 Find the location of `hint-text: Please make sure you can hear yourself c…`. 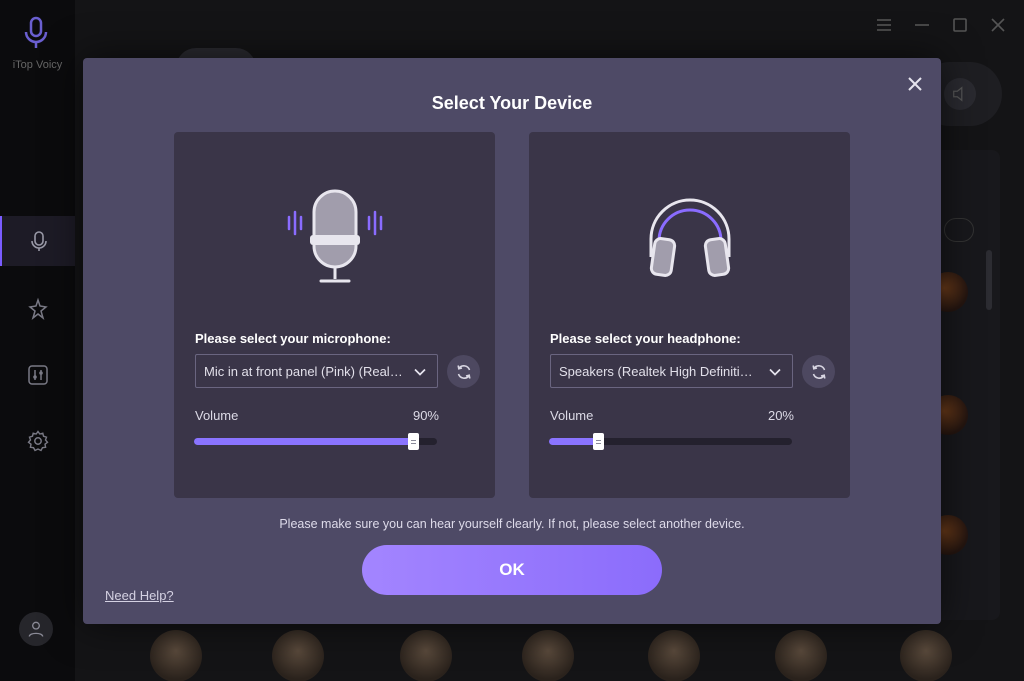

hint-text: Please make sure you can hear yourself c… is located at coordinates (512, 524).